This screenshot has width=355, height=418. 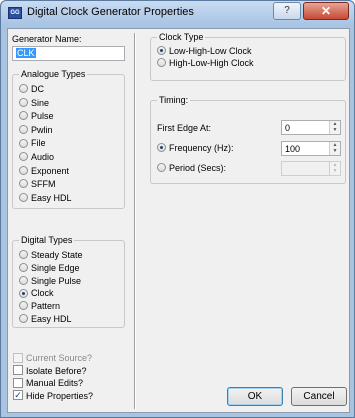 I want to click on digital-types-title: Digital Types, so click(x=47, y=240).